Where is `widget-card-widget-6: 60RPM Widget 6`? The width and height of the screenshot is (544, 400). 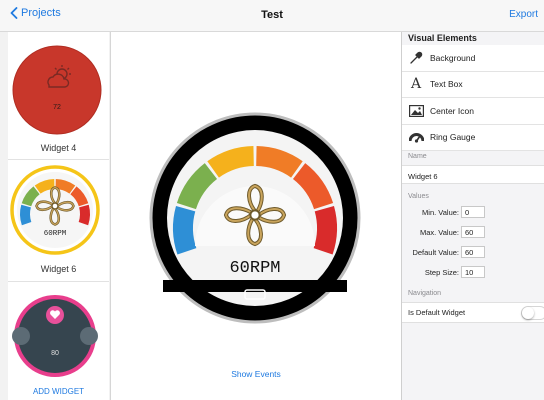
widget-card-widget-6: 60RPM Widget 6 is located at coordinates (58, 221).